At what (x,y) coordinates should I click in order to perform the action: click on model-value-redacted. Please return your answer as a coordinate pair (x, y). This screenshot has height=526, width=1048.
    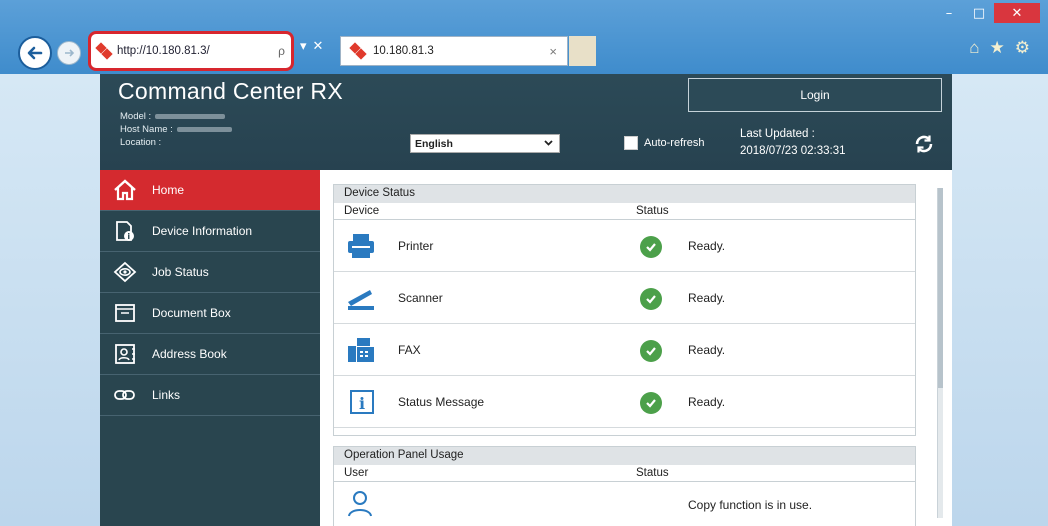
    Looking at the image, I should click on (190, 116).